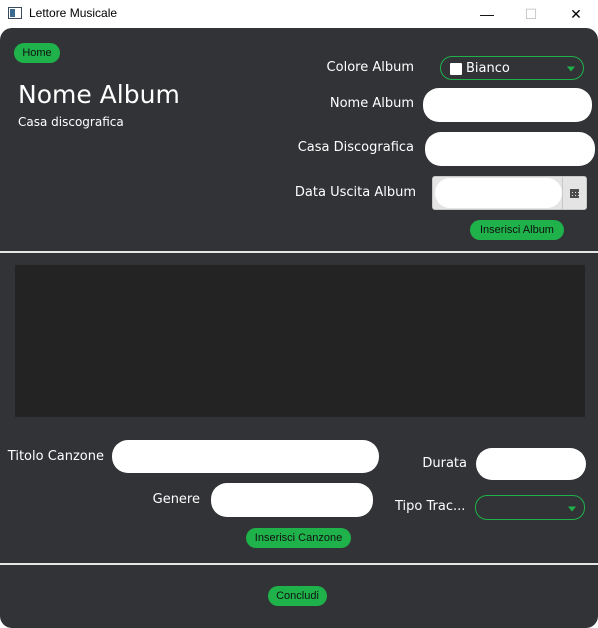  Describe the element at coordinates (517, 230) in the screenshot. I see `insert-album-button: Inserisci Album` at that location.